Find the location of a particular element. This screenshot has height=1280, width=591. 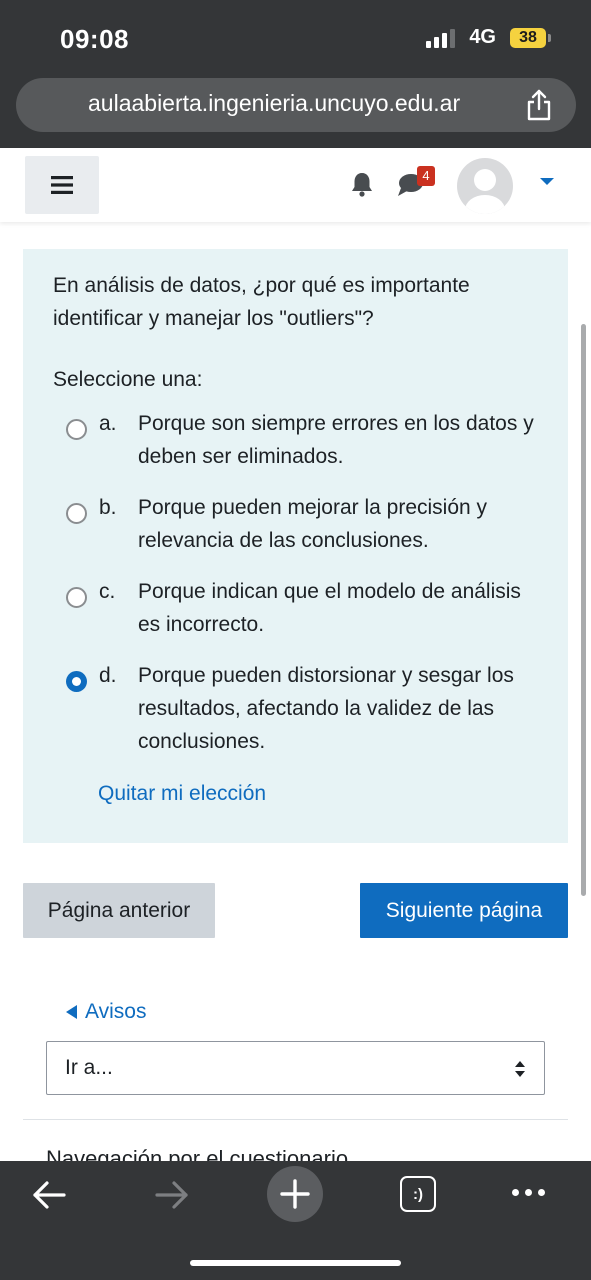

previous-activity-link: Avisos is located at coordinates (106, 1012).